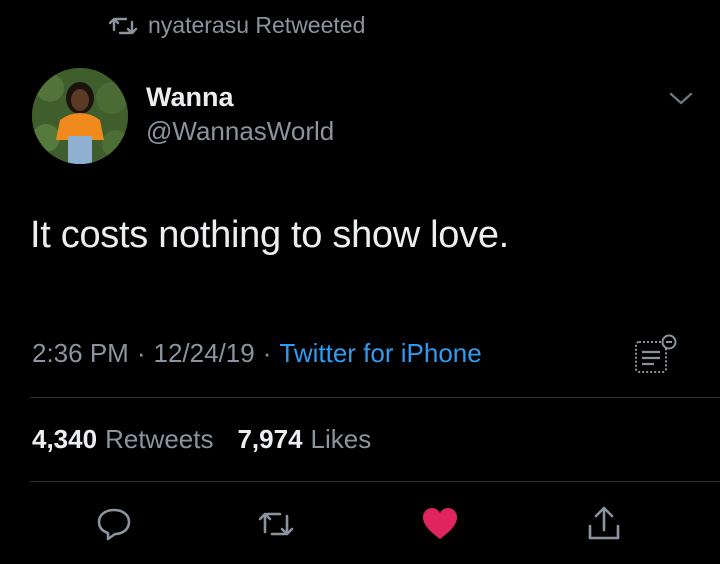  I want to click on likes-count: 7,974, so click(269, 439).